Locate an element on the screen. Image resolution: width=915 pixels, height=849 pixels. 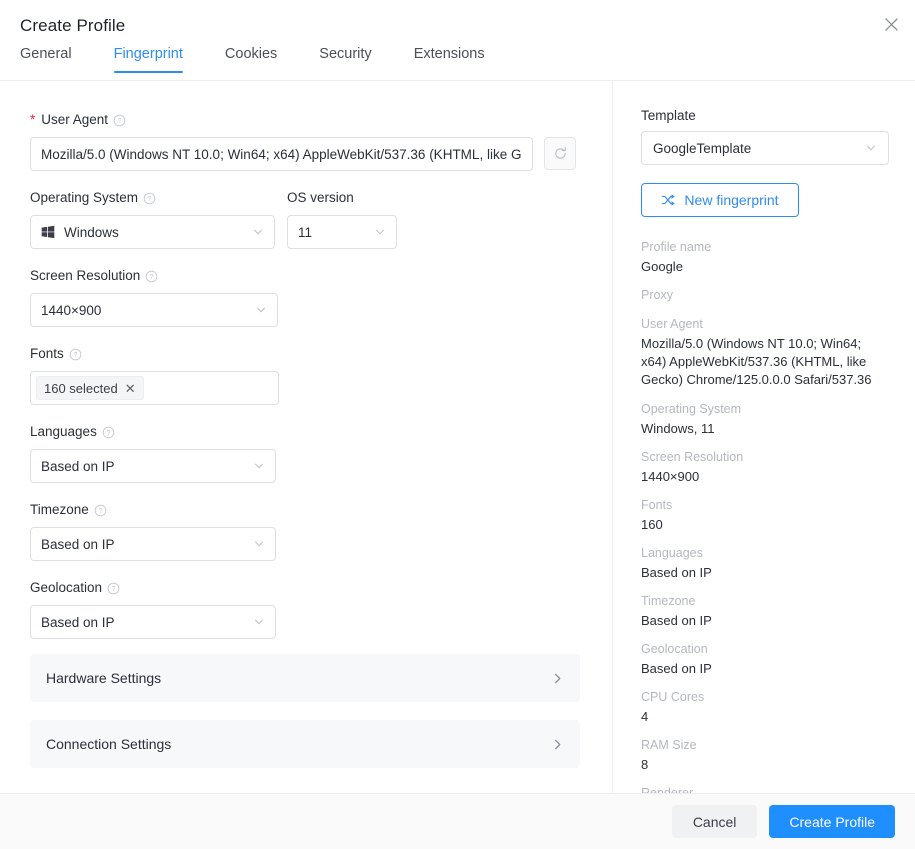
info-item-timezone: Timezone Based on IP is located at coordinates (765, 611).